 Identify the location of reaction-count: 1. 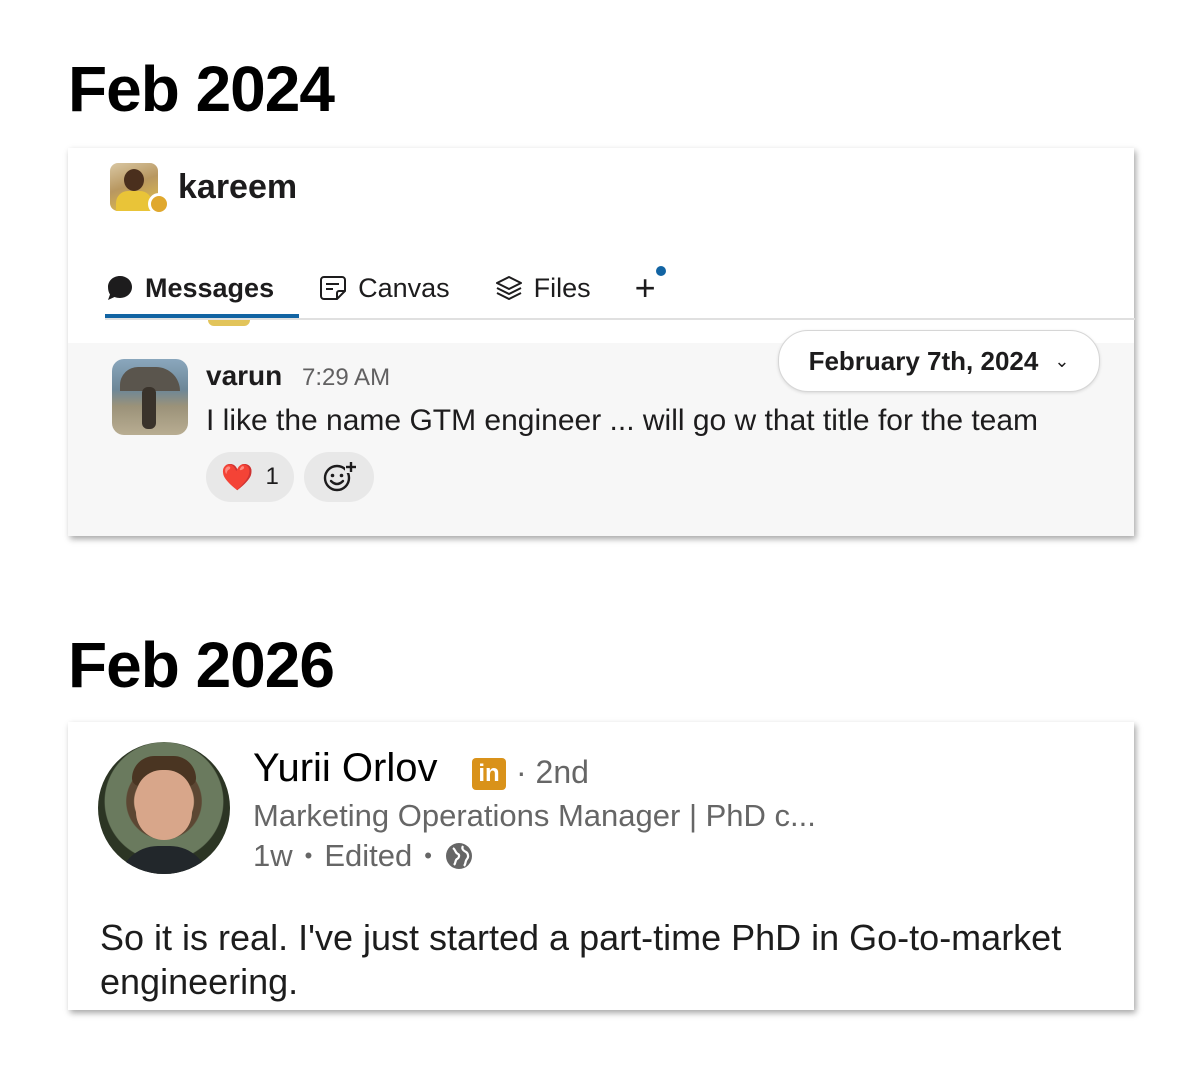
(272, 476).